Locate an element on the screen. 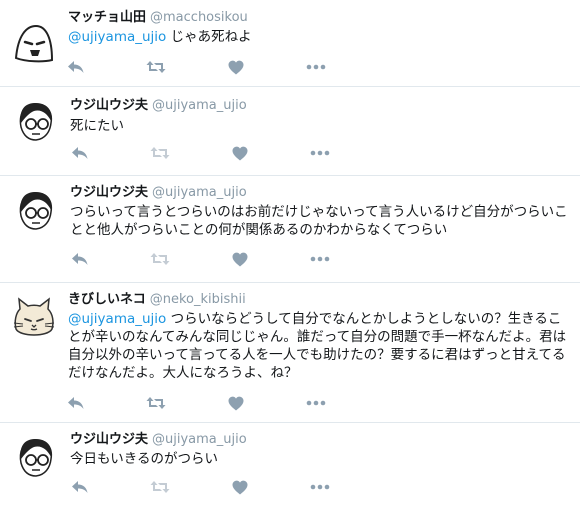 This screenshot has height=508, width=580. tweet-header: マッチョ山田 @macchosikou is located at coordinates (158, 18).